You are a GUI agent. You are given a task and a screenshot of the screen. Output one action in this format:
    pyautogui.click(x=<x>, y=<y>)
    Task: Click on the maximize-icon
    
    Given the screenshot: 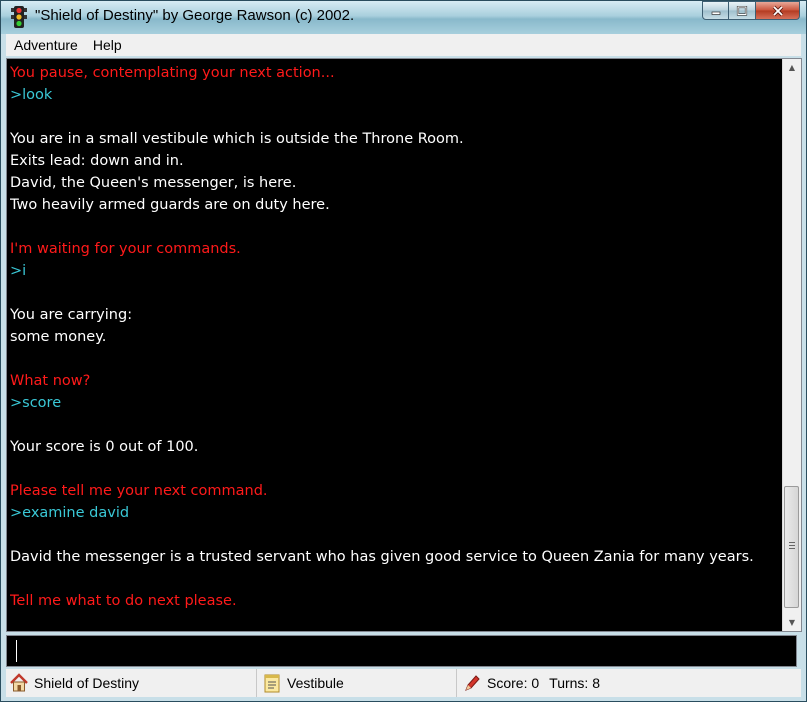 What is the action you would take?
    pyautogui.click(x=742, y=10)
    